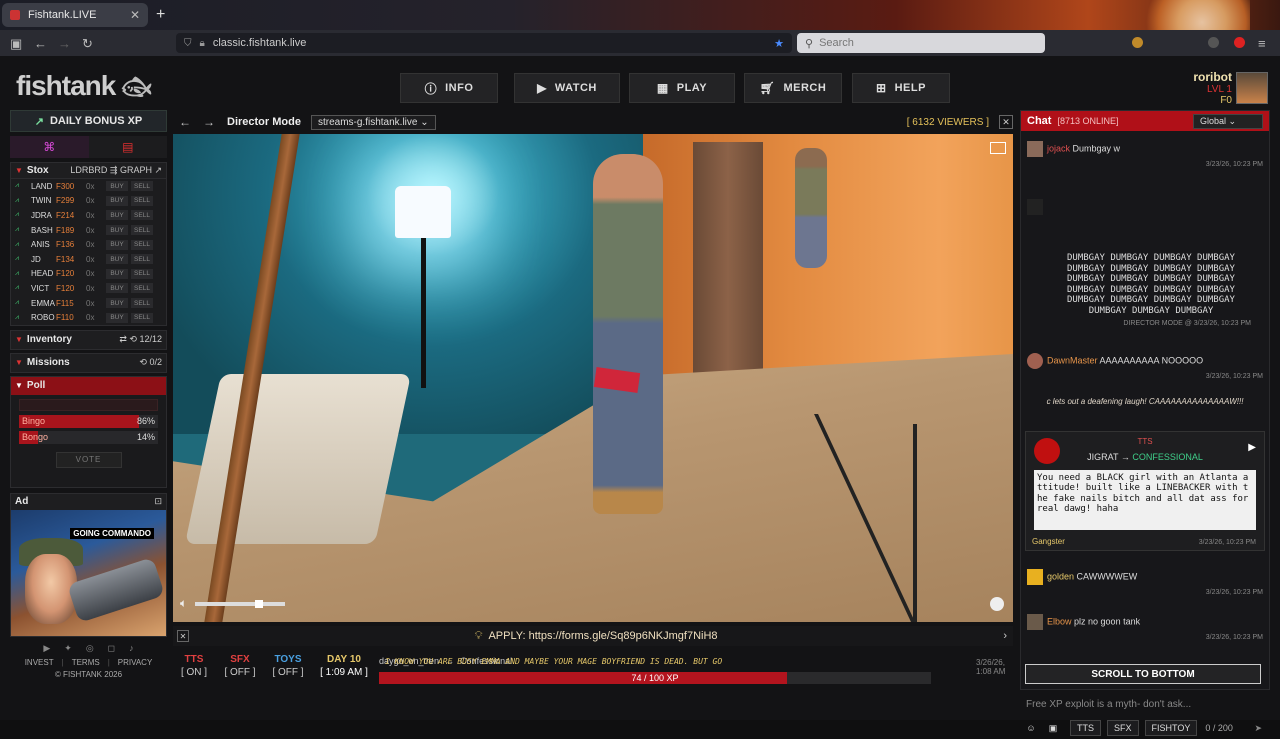  What do you see at coordinates (87, 44) in the screenshot?
I see `reload-icon: ↻` at bounding box center [87, 44].